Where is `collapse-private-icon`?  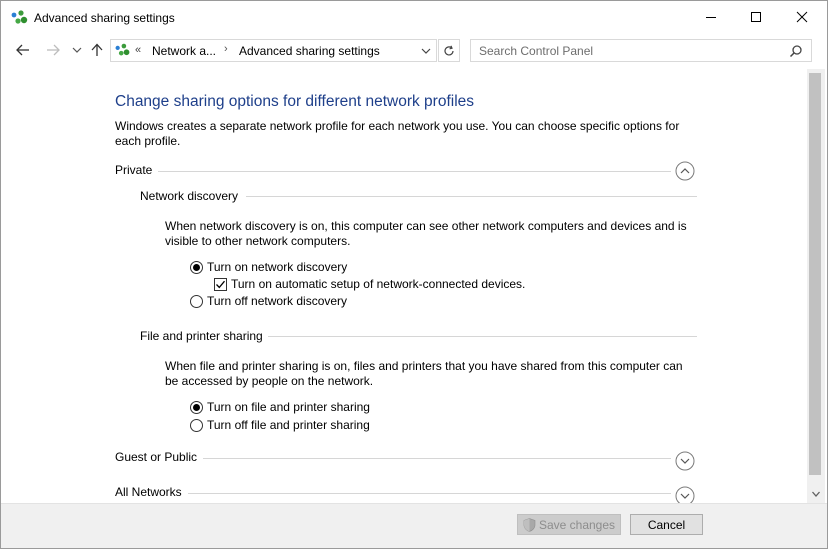 collapse-private-icon is located at coordinates (685, 171).